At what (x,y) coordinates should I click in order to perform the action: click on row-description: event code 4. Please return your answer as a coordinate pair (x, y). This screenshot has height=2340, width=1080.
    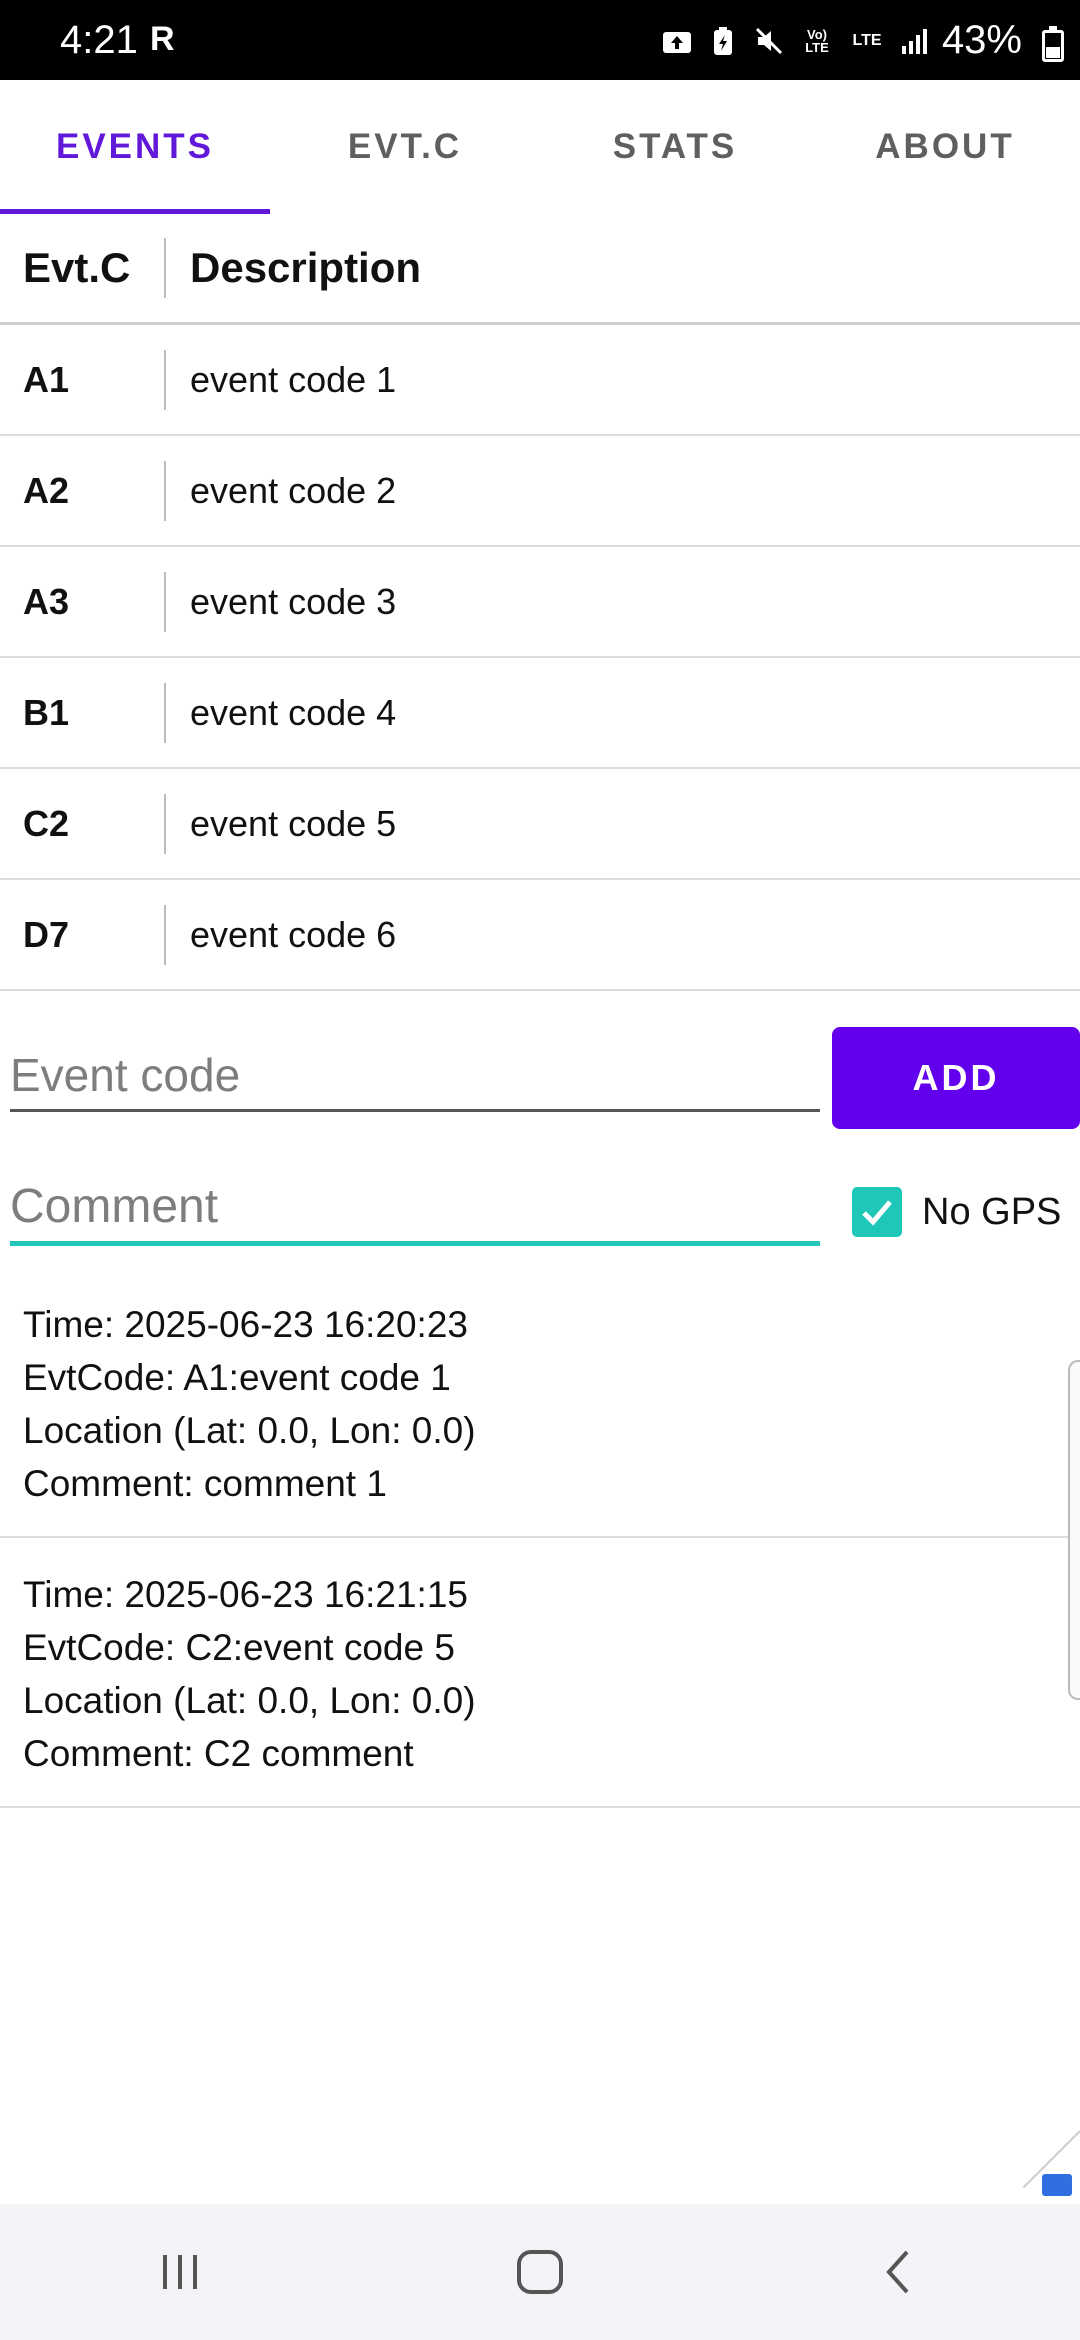
    Looking at the image, I should click on (293, 712).